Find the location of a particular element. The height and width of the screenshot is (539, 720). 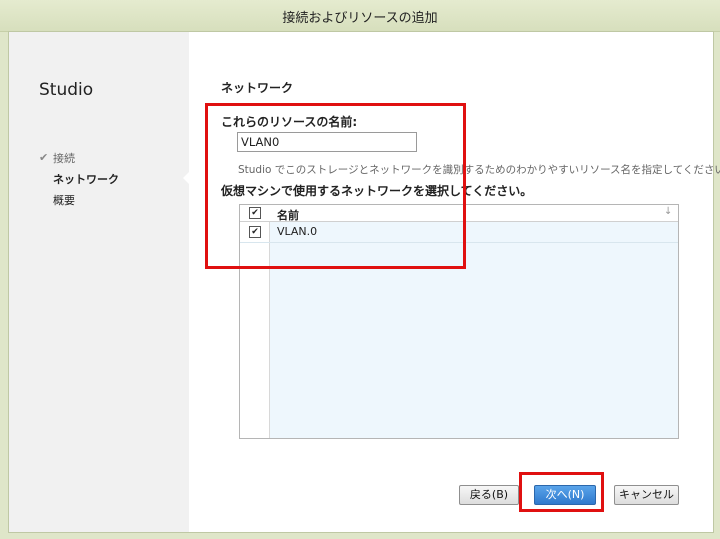

step-connection: ✔ 接続 is located at coordinates (79, 157).